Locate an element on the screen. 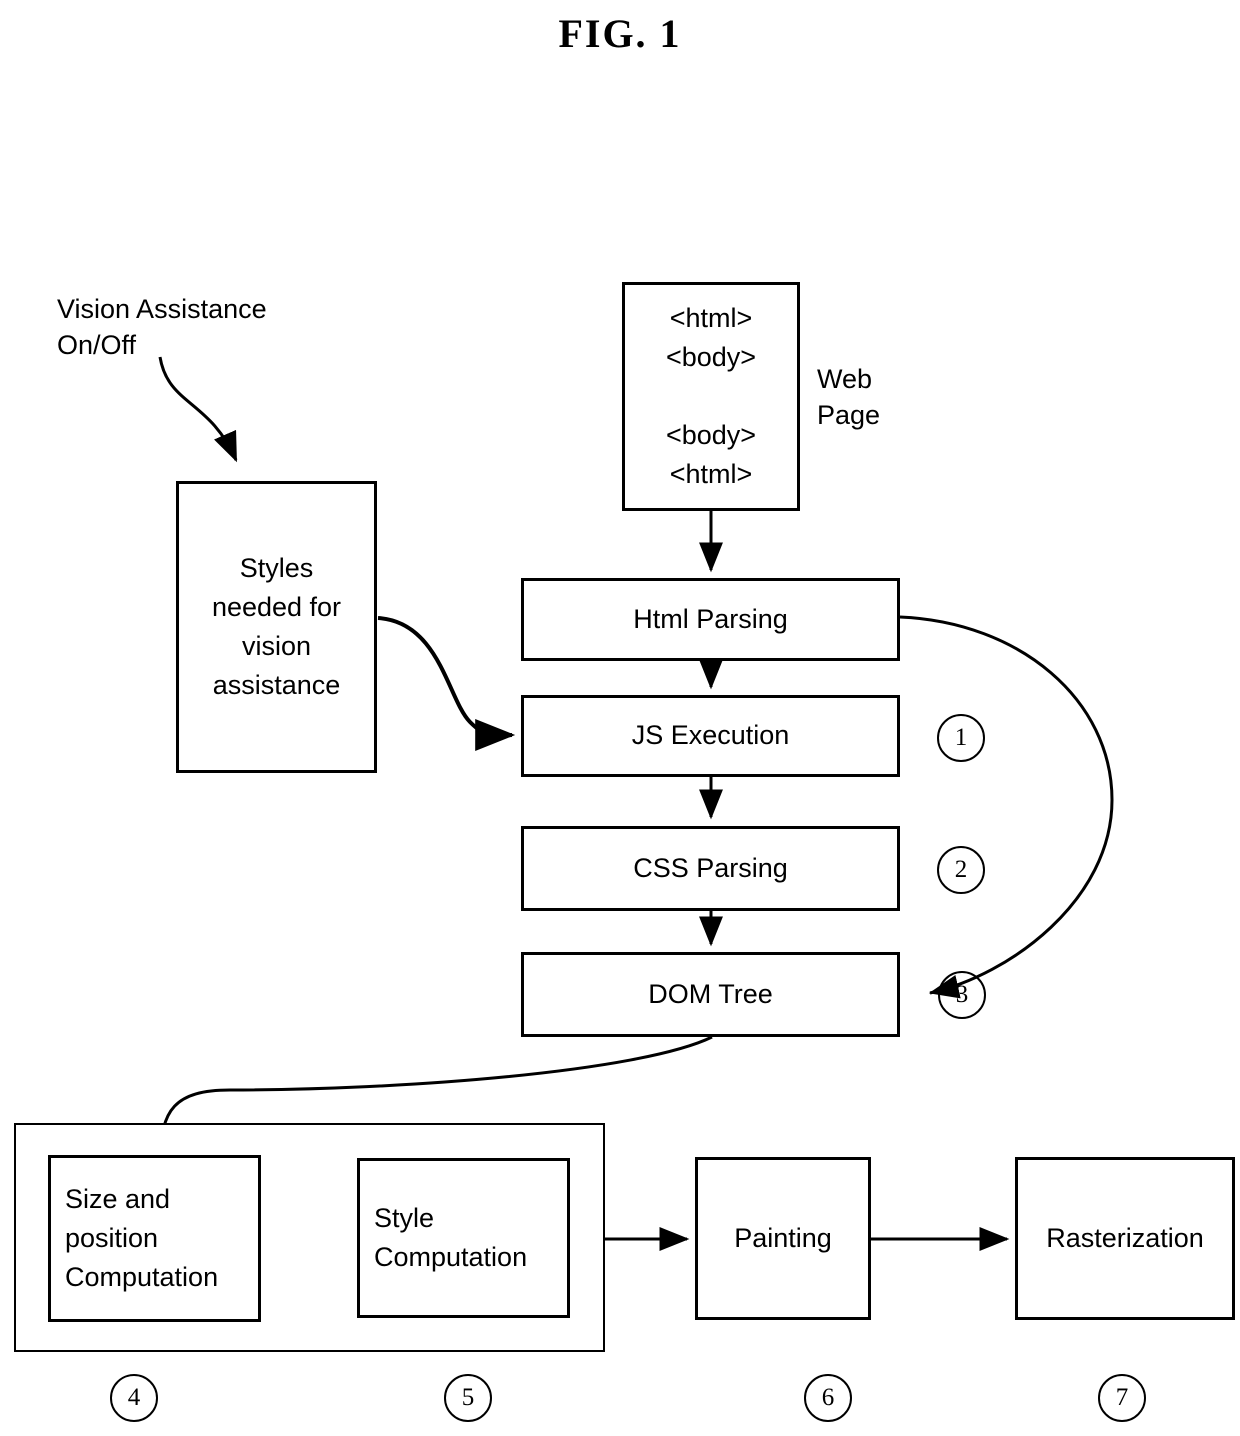 This screenshot has height=1436, width=1240. reference-numeral-7-text: 7 is located at coordinates (1122, 1397).